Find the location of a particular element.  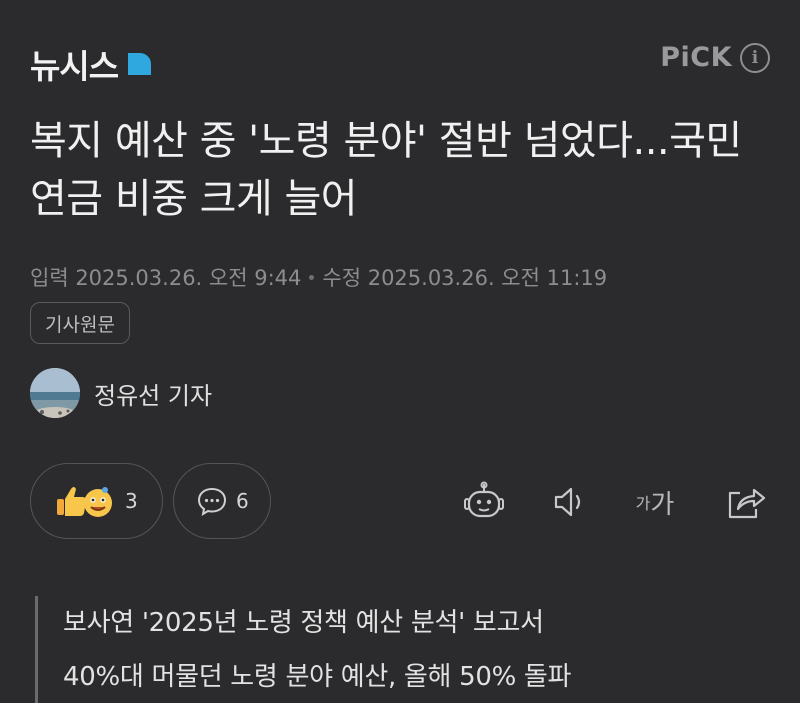

article-headline: 복지 예산 중 '노령 분야' 절반 넘었다...국민연금 비중 크게 늘어 is located at coordinates (386, 170).